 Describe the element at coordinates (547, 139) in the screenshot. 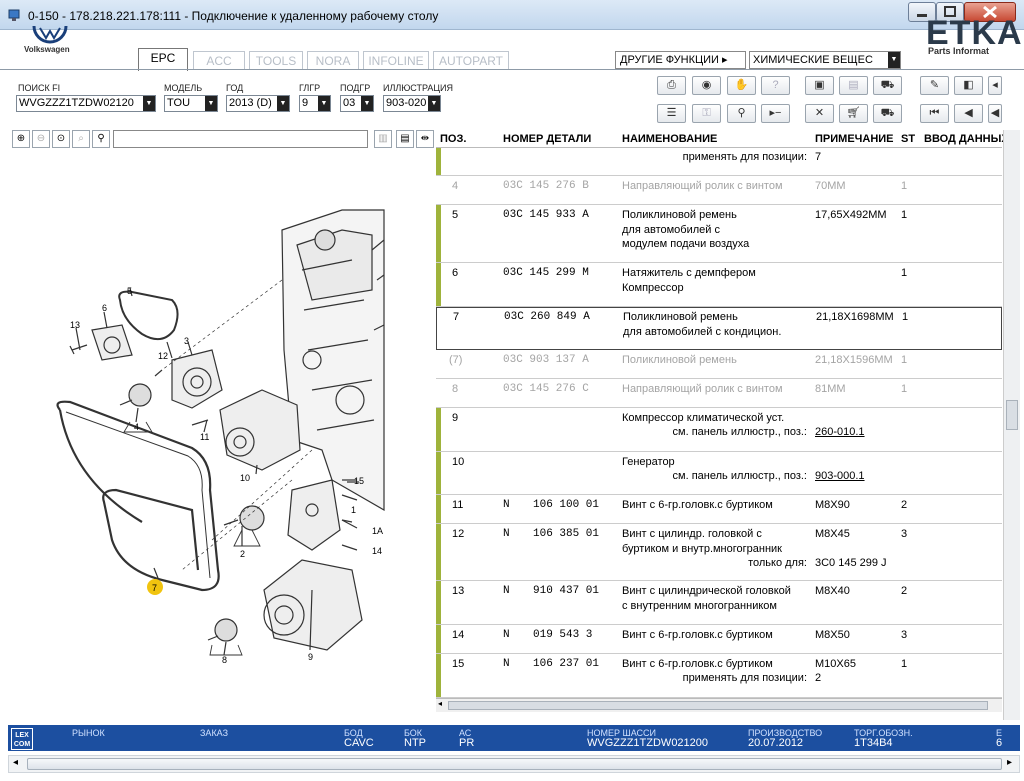

I see `col-part-number: НОМЕР ДЕТАЛИ` at that location.